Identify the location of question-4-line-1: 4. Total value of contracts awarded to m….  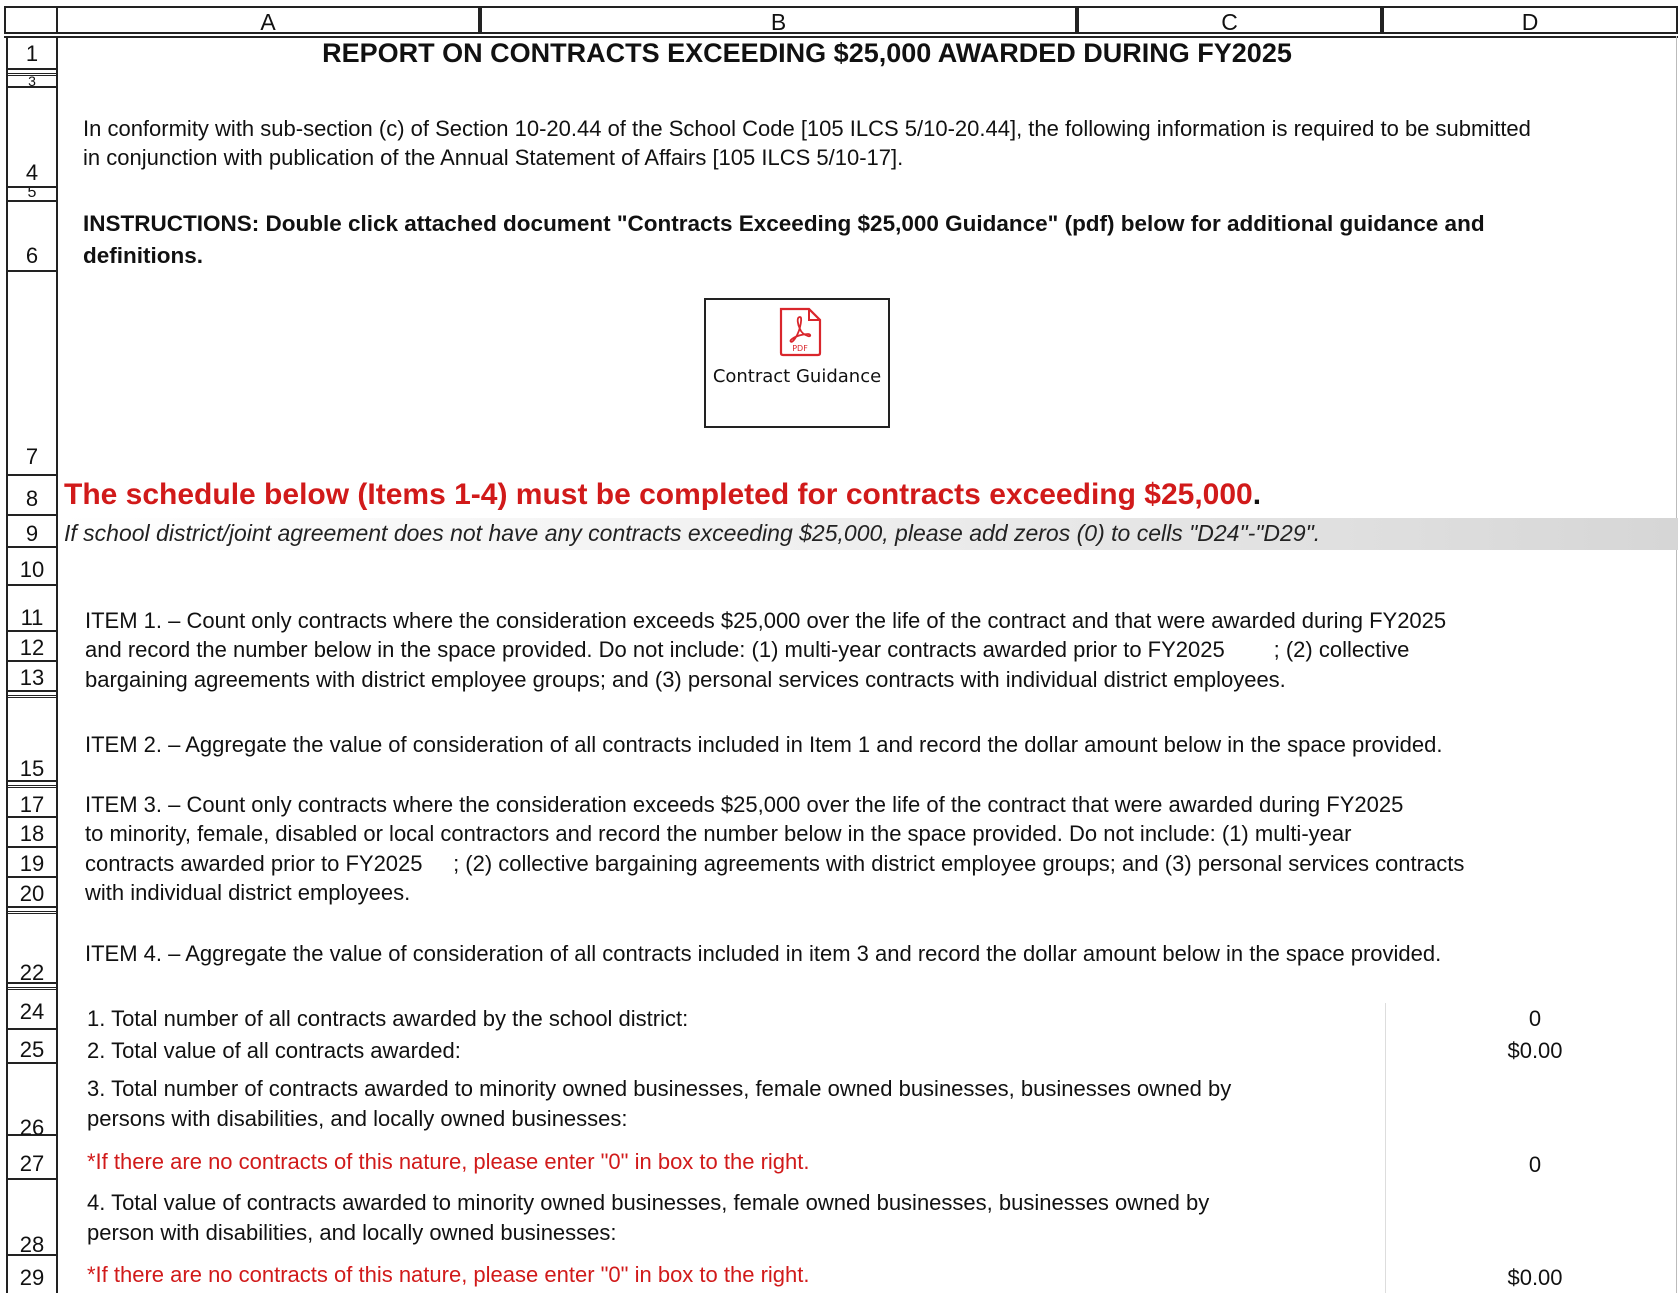
(648, 1202).